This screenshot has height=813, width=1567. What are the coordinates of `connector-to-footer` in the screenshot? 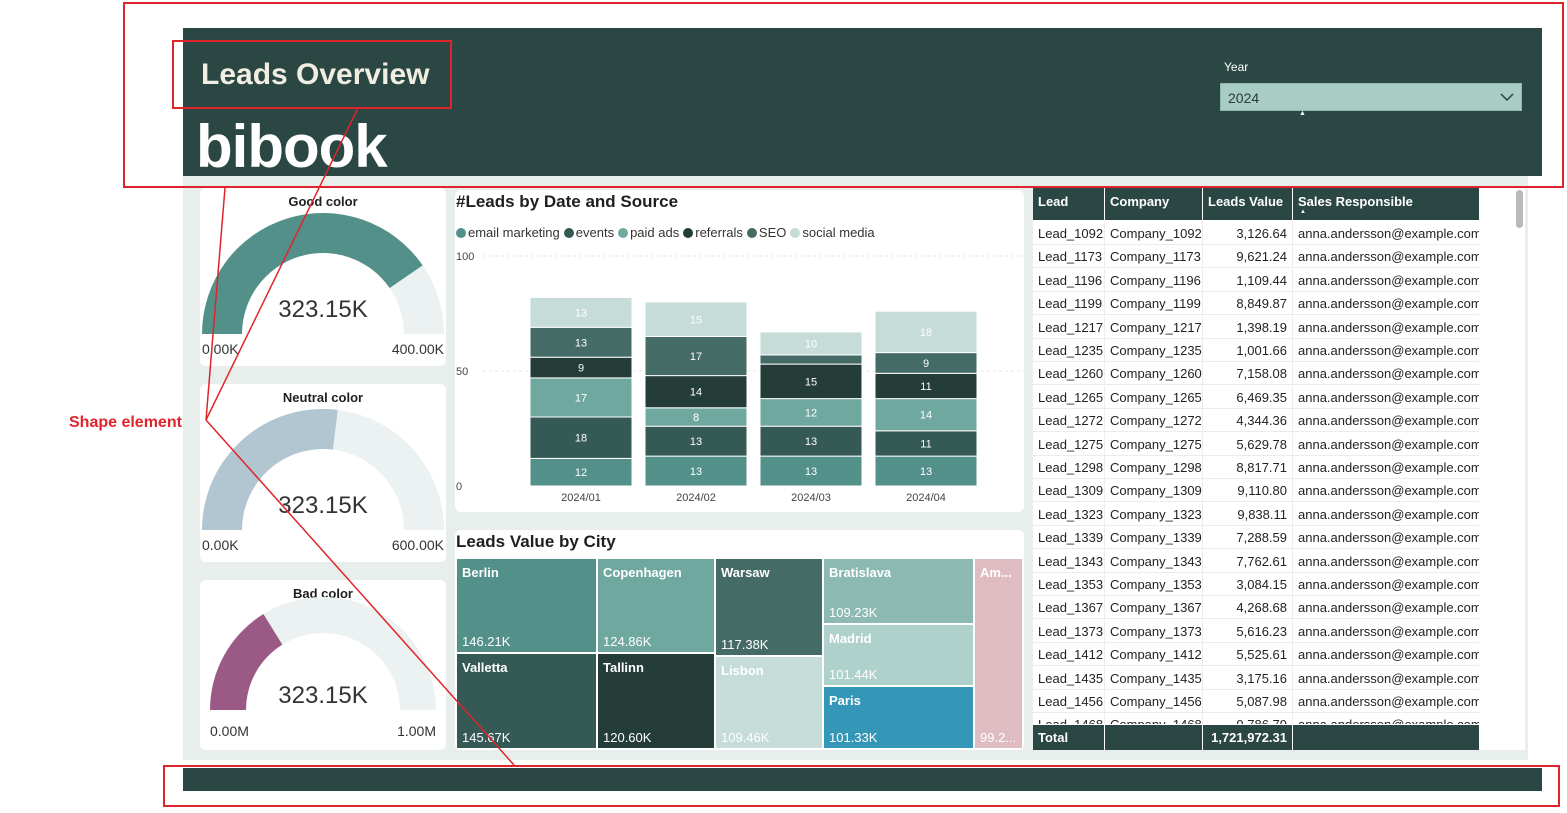 It's located at (360, 592).